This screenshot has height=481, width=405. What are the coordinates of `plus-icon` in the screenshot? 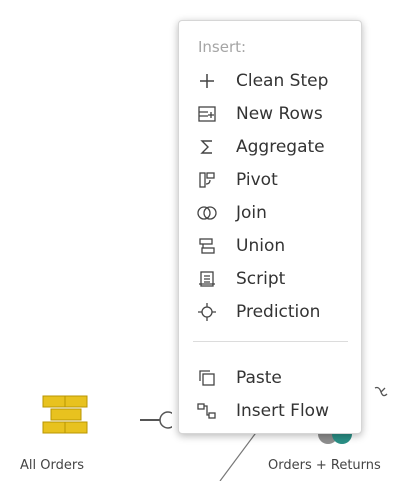 It's located at (207, 81).